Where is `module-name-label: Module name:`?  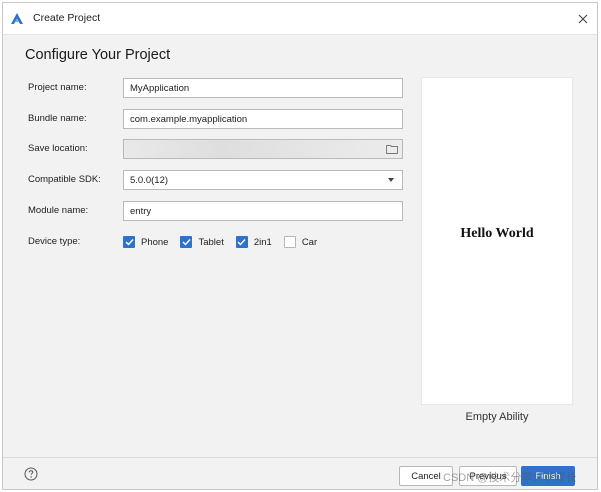 module-name-label: Module name: is located at coordinates (58, 210).